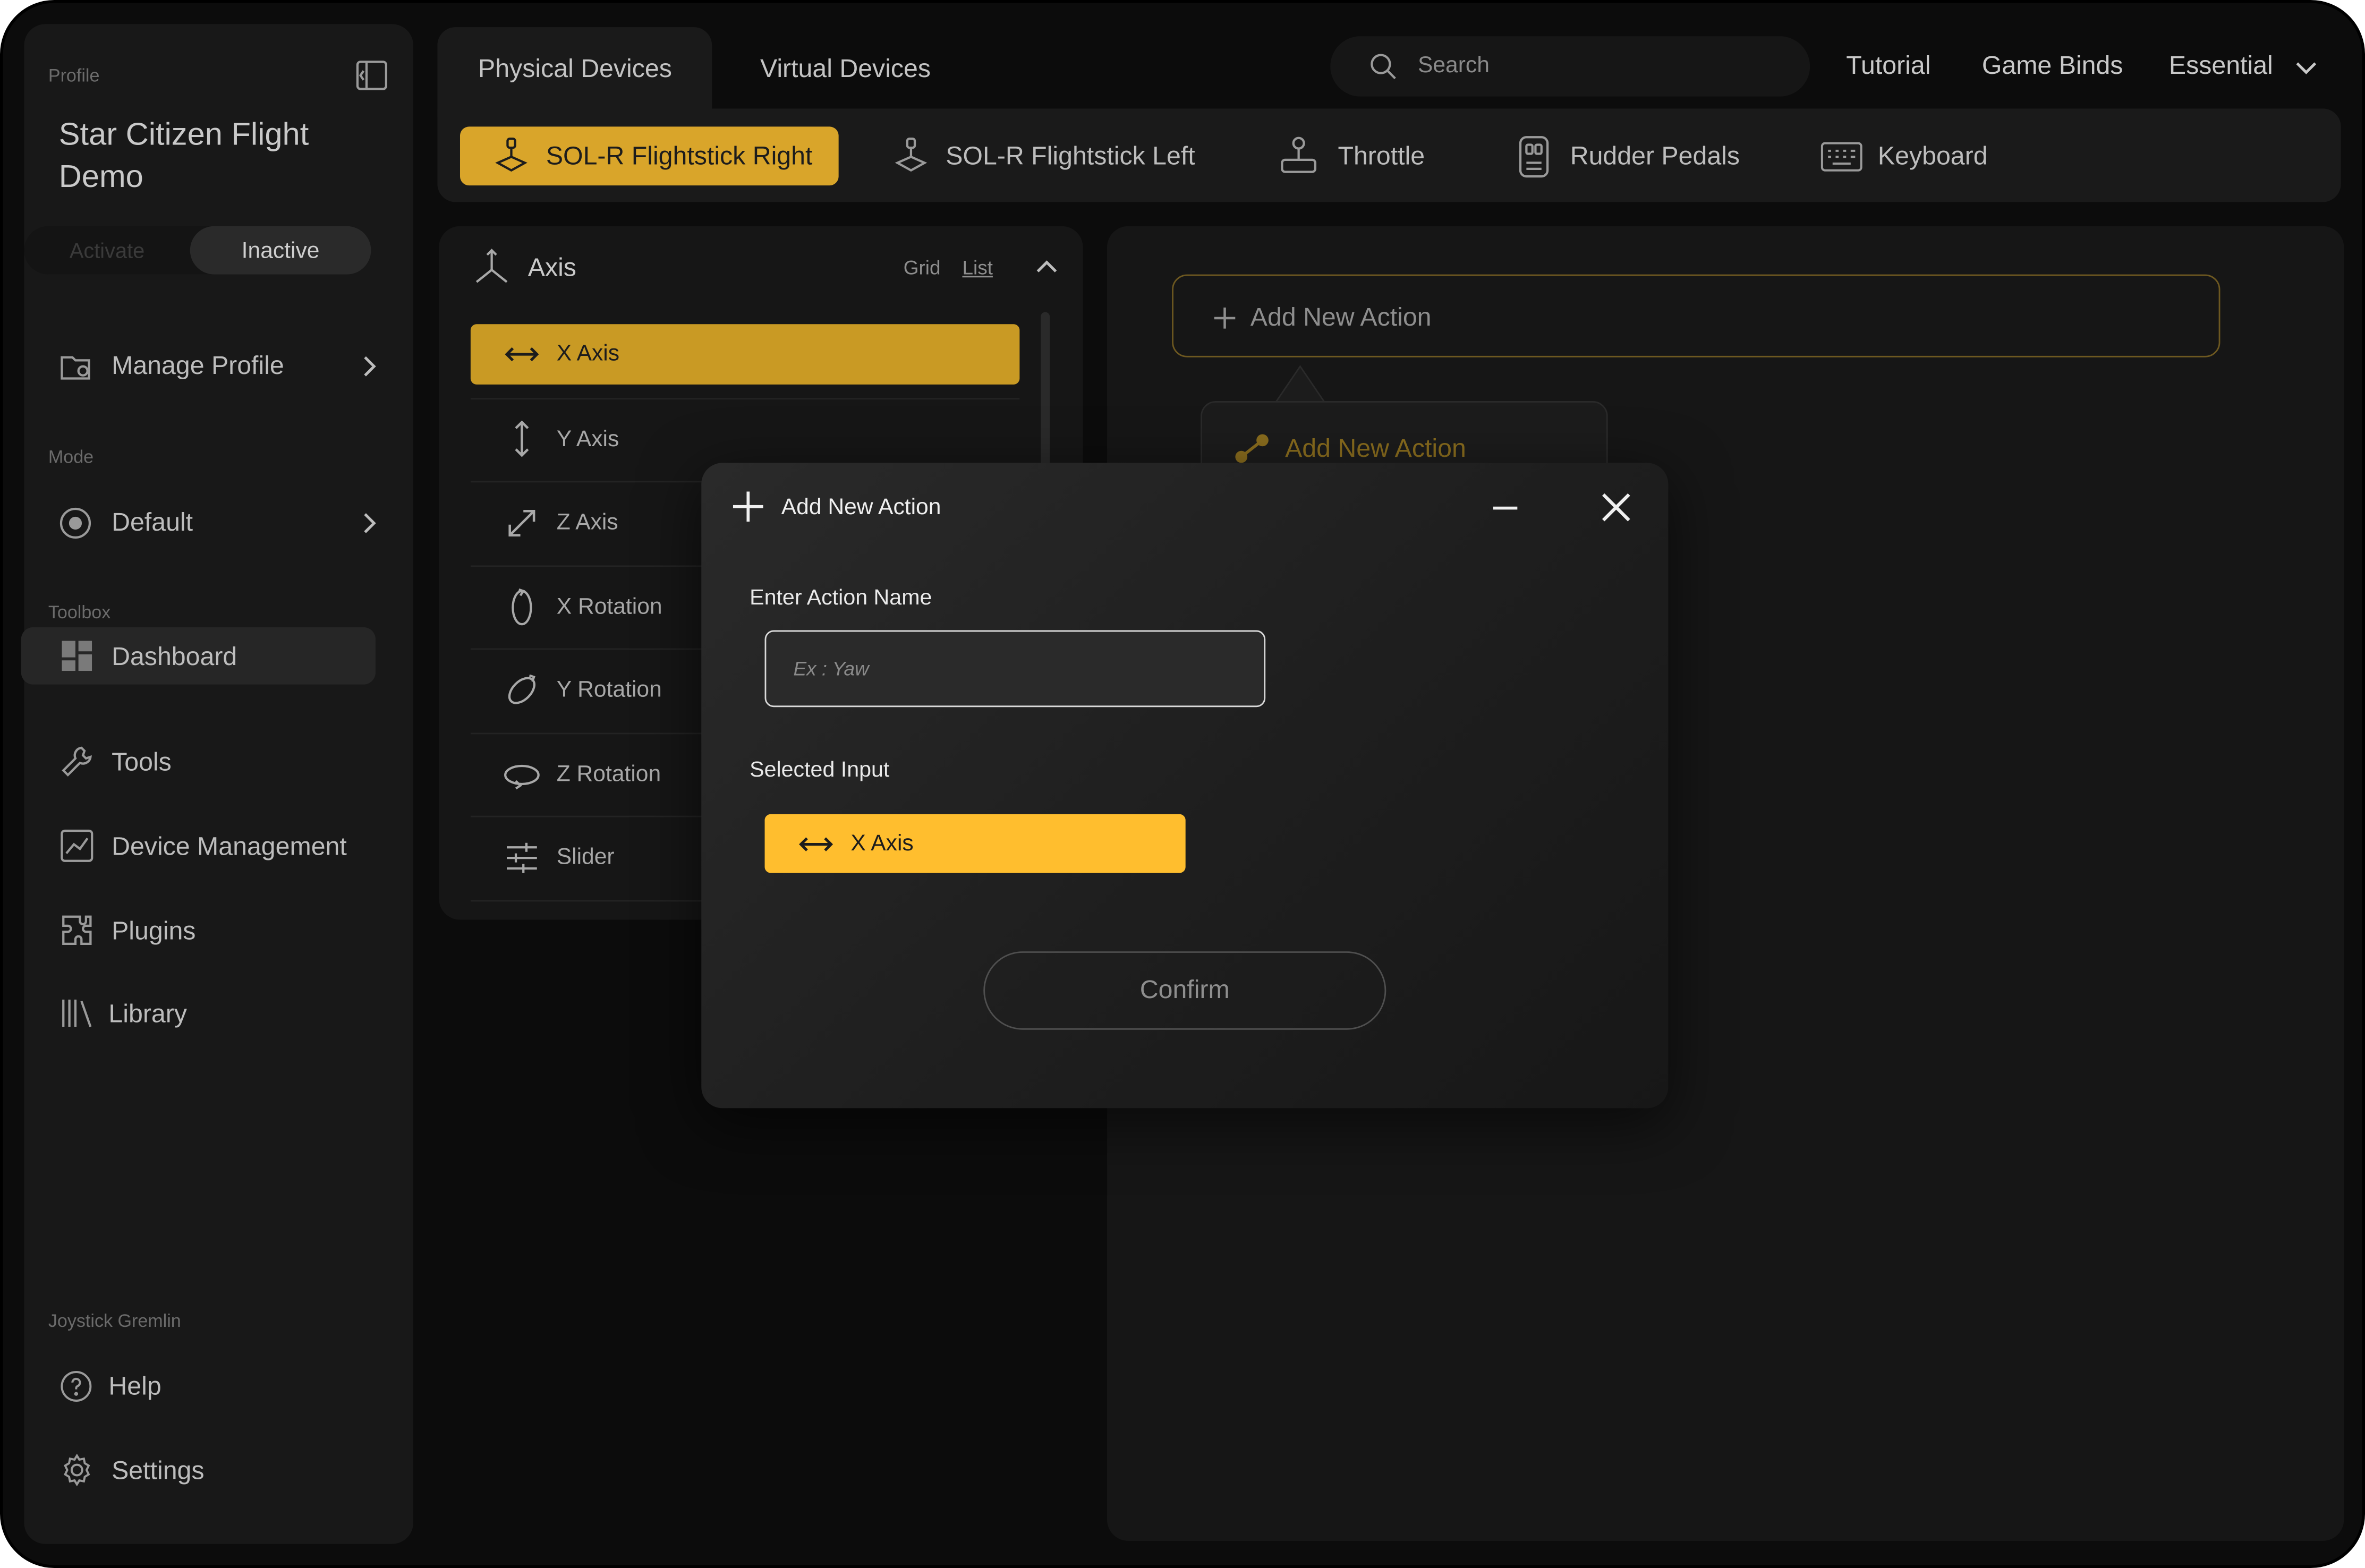  I want to click on divider, so click(745, 399).